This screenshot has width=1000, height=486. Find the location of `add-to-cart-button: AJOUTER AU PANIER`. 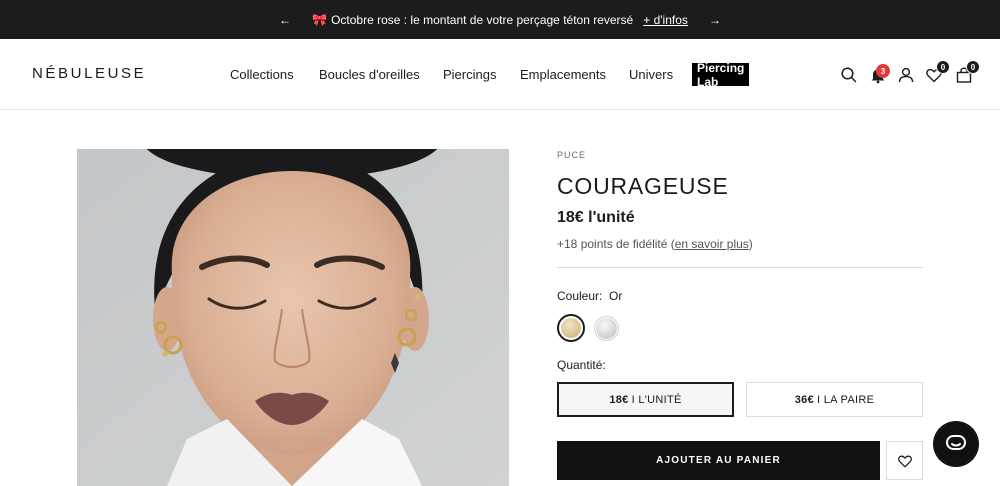

add-to-cart-button: AJOUTER AU PANIER is located at coordinates (718, 460).